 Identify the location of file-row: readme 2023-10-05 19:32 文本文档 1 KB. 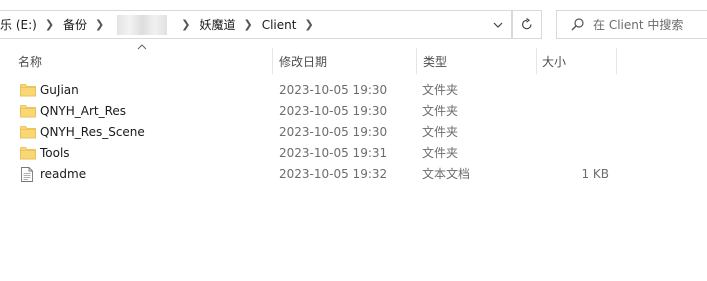
(353, 174).